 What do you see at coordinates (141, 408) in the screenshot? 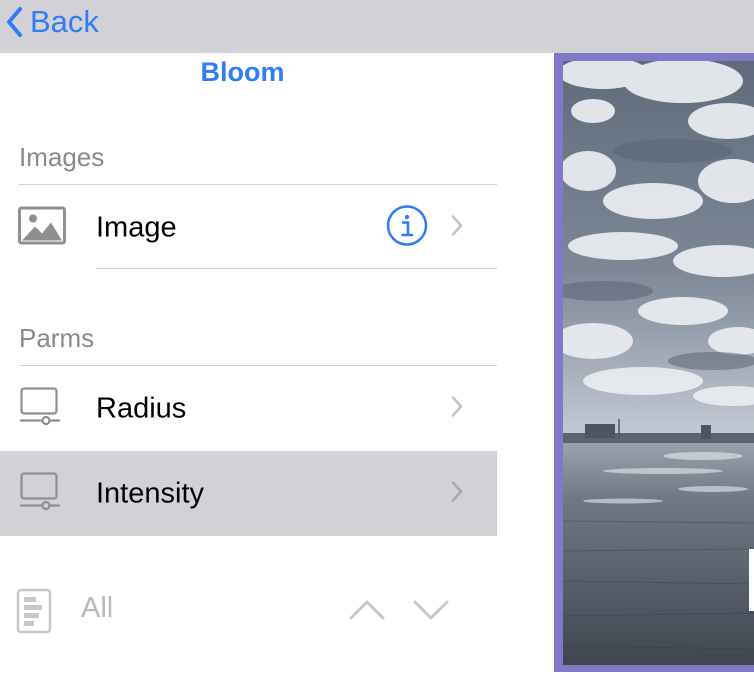
I see `list-item-label: Radius` at bounding box center [141, 408].